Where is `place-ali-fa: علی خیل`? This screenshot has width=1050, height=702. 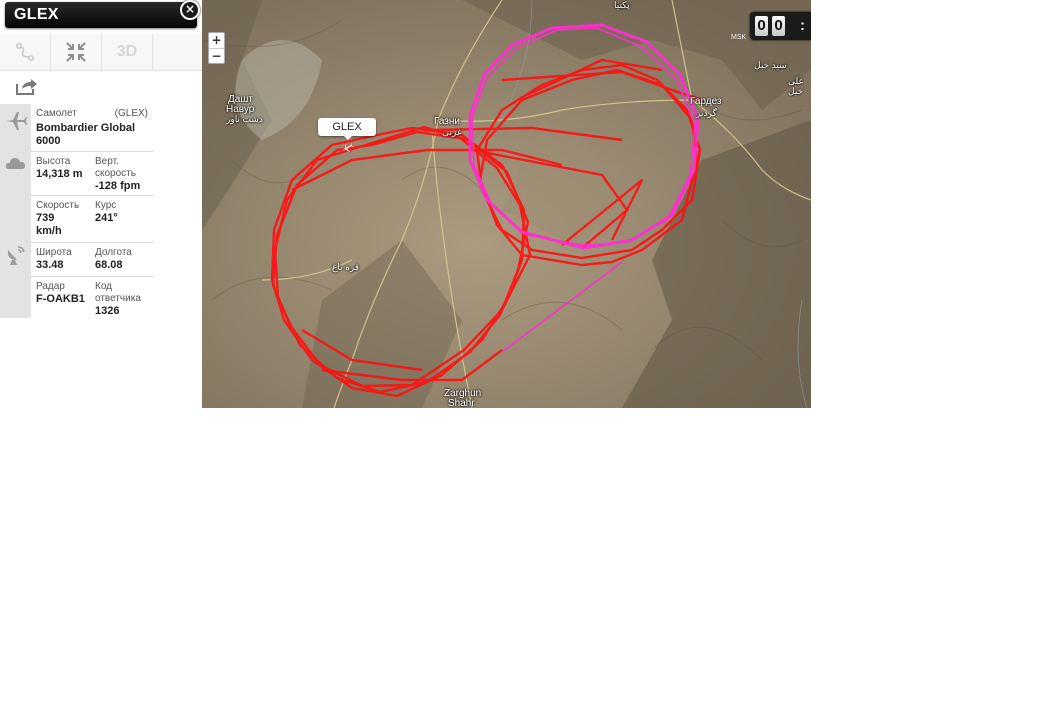
place-ali-fa: علی خیل is located at coordinates (796, 86).